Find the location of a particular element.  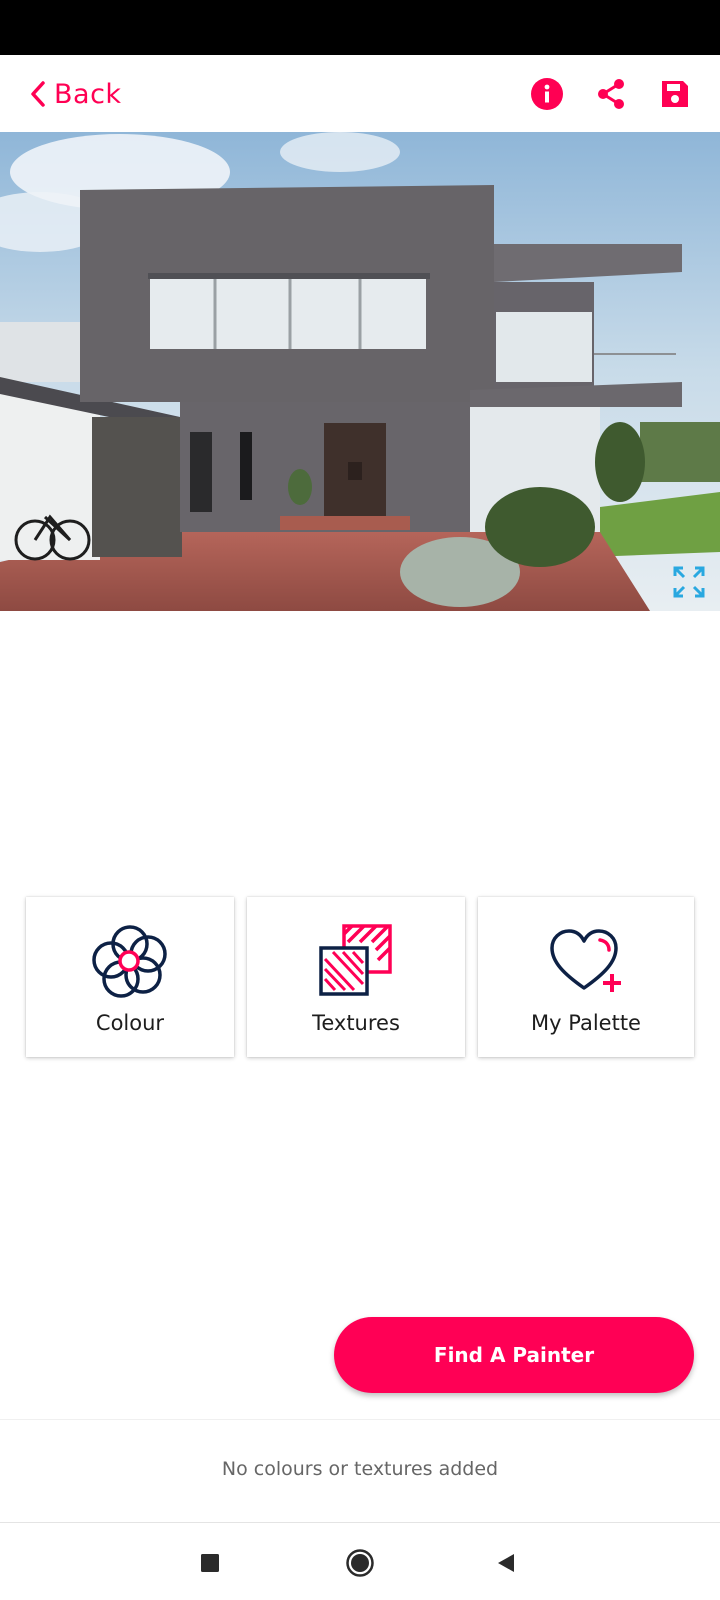

info-icon is located at coordinates (547, 94).